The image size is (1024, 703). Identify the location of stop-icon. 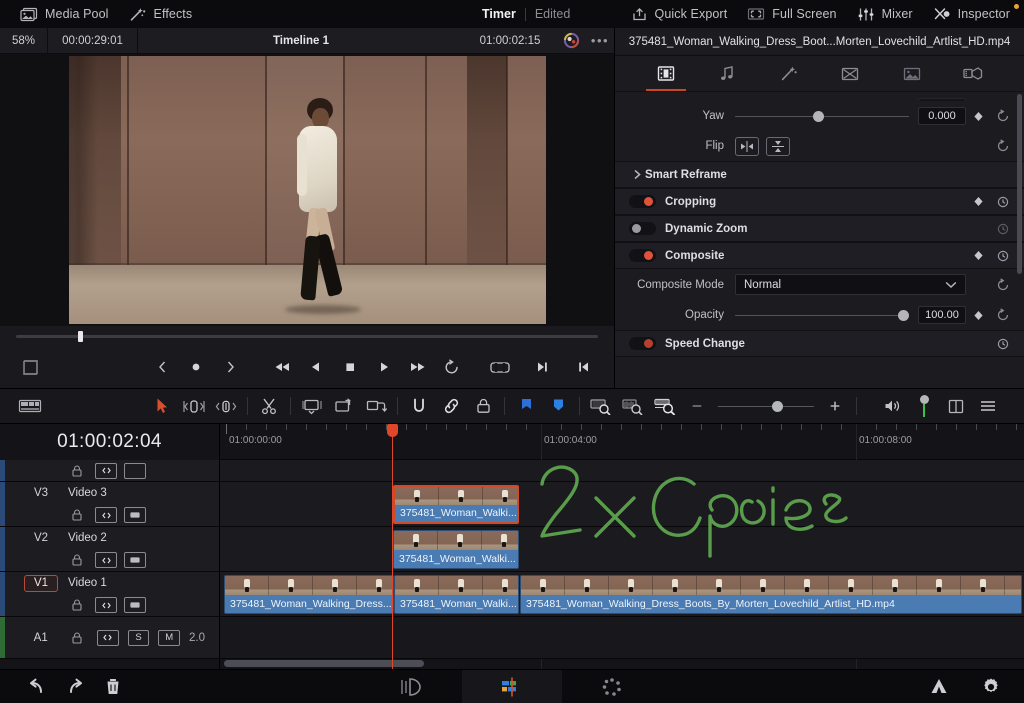
(350, 367).